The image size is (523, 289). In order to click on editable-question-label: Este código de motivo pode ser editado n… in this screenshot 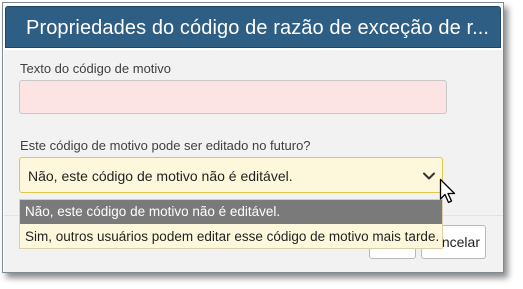, I will do `click(165, 145)`.